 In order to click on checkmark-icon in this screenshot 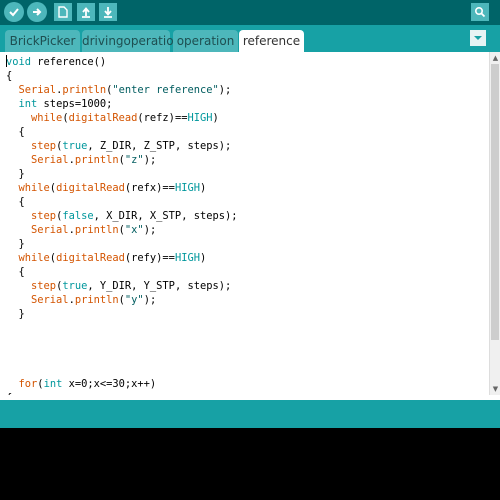, I will do `click(14, 12)`.